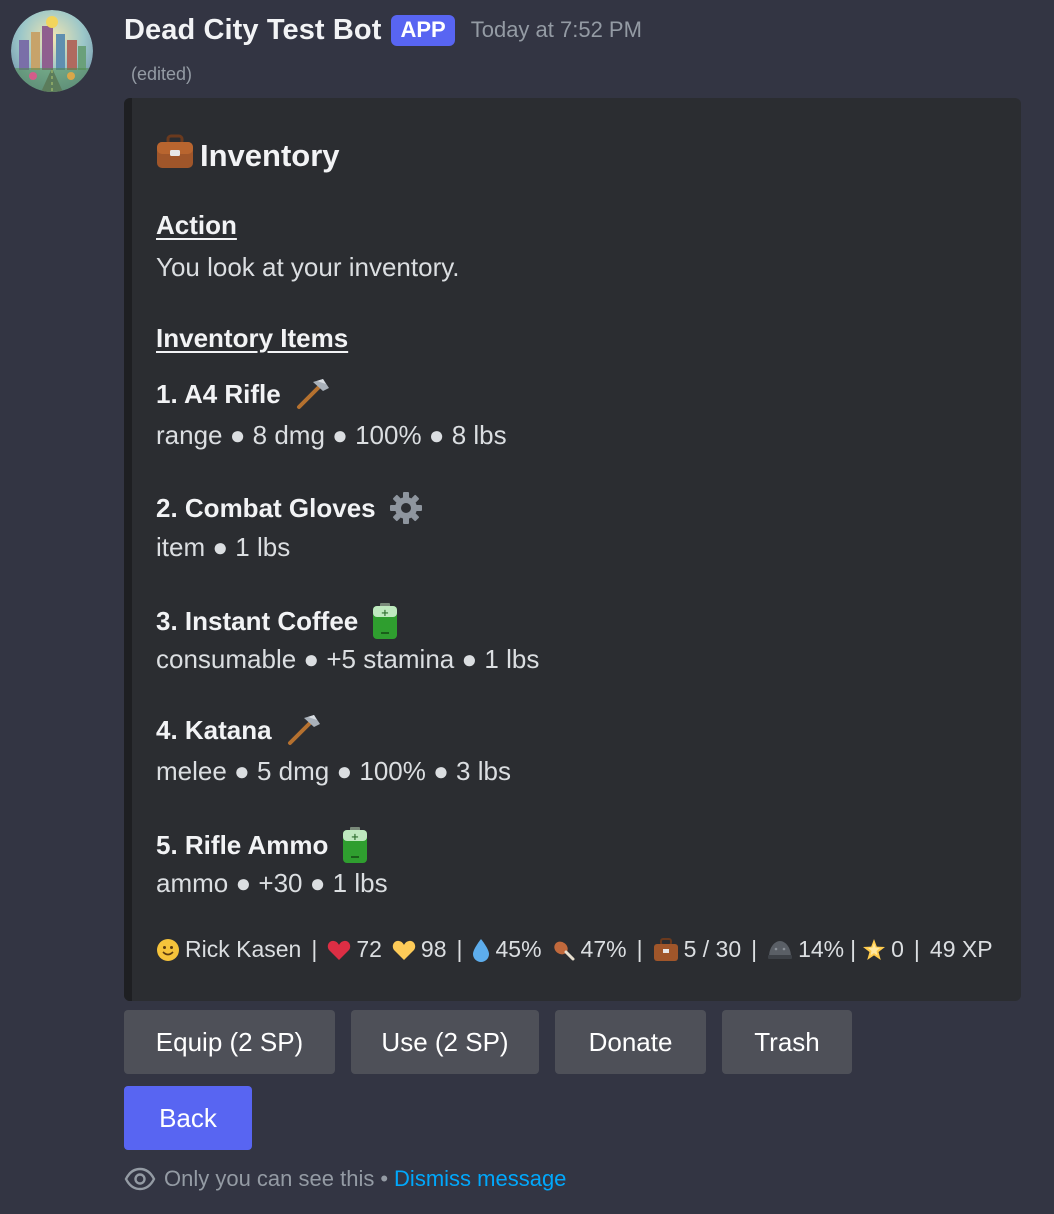 The image size is (1054, 1214). I want to click on embed-accent-bar, so click(128, 549).